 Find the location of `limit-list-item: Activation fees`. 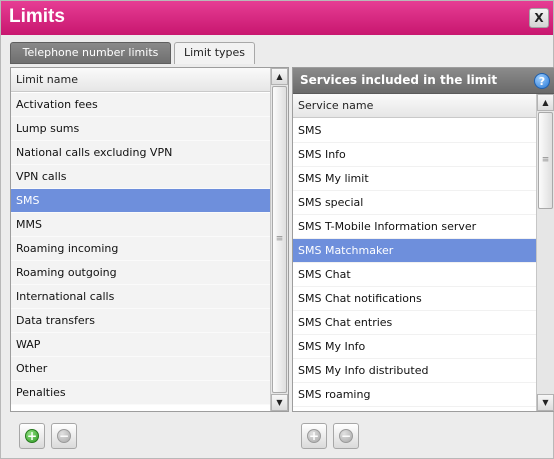

limit-list-item: Activation fees is located at coordinates (141, 105).